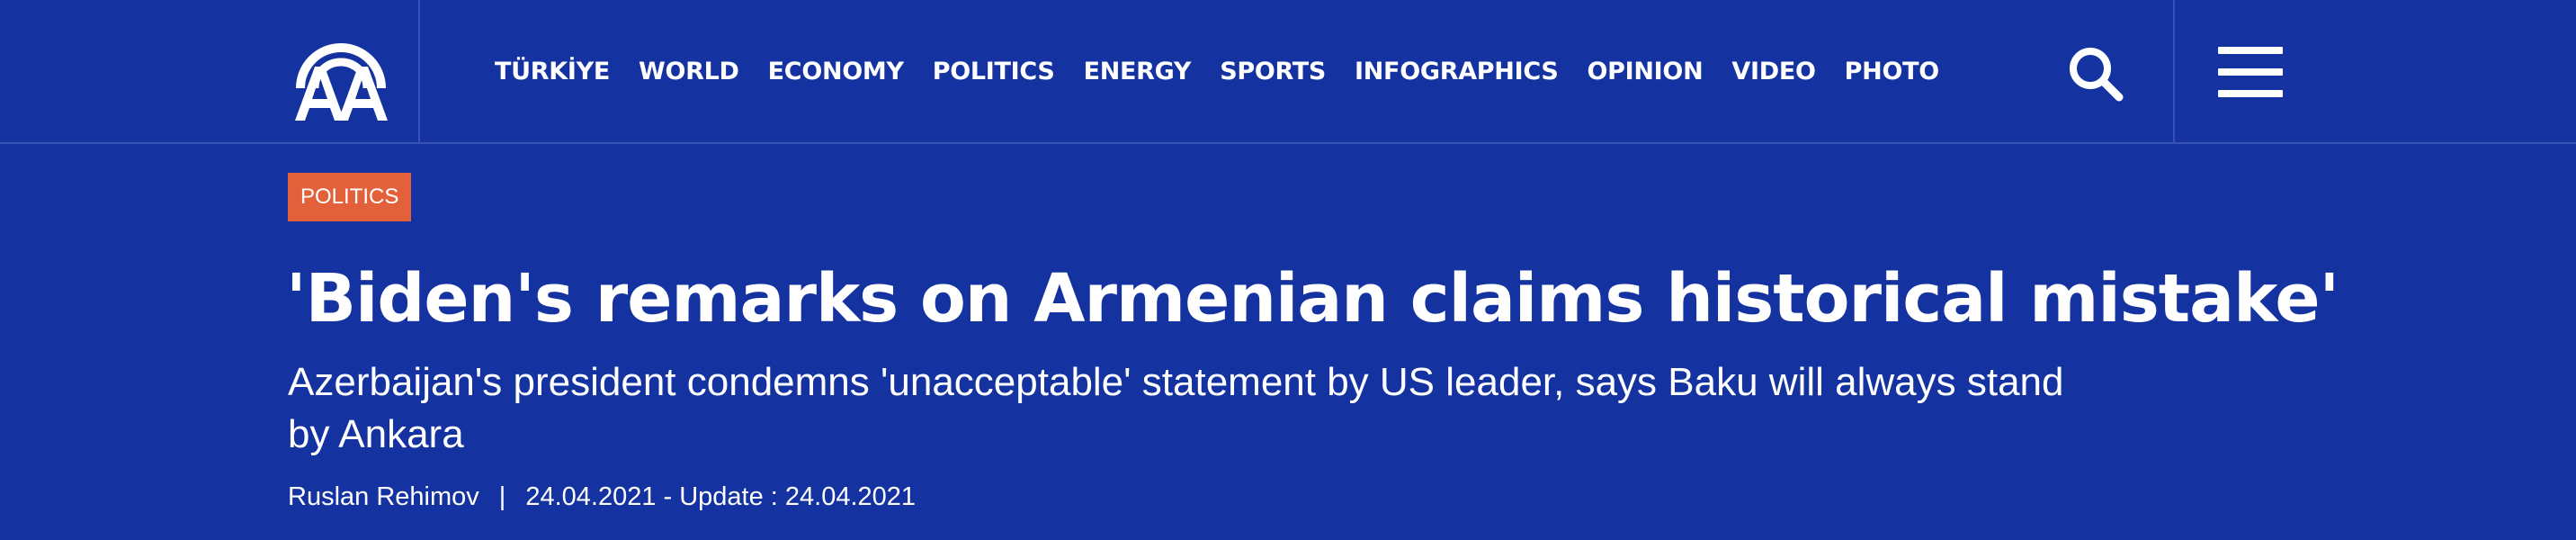 The width and height of the screenshot is (2576, 540). Describe the element at coordinates (350, 197) in the screenshot. I see `category-badge: POLITICS` at that location.